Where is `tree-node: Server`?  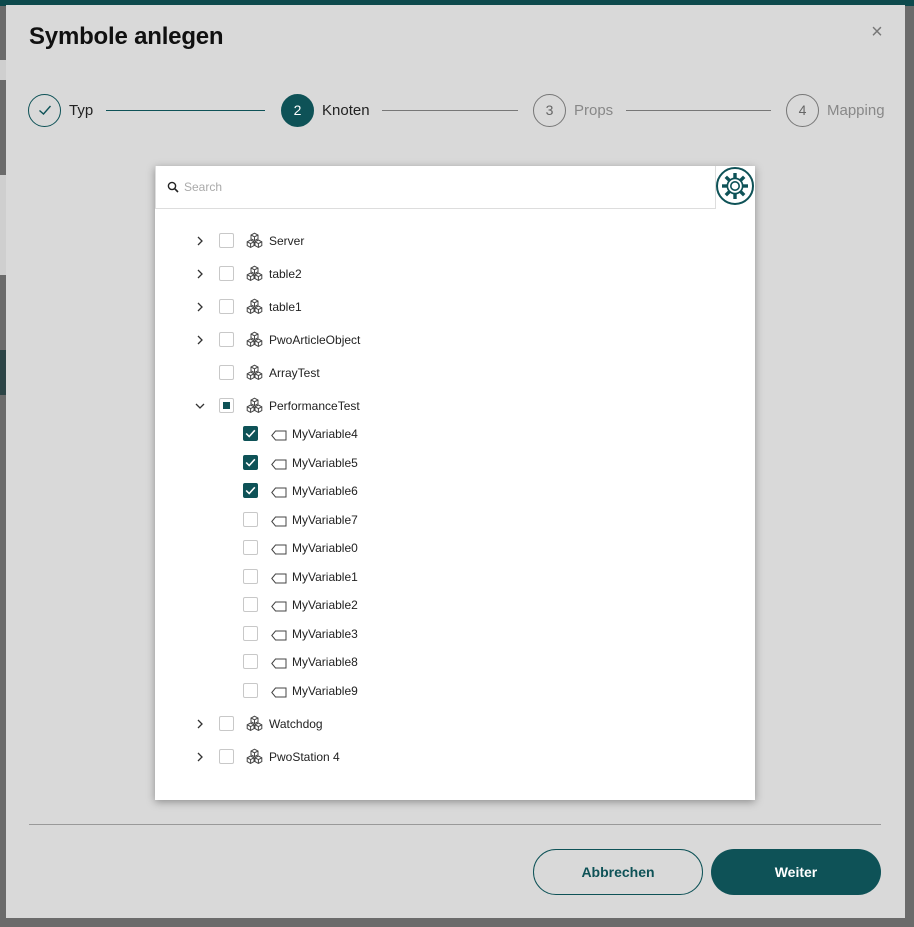
tree-node: Server is located at coordinates (455, 241).